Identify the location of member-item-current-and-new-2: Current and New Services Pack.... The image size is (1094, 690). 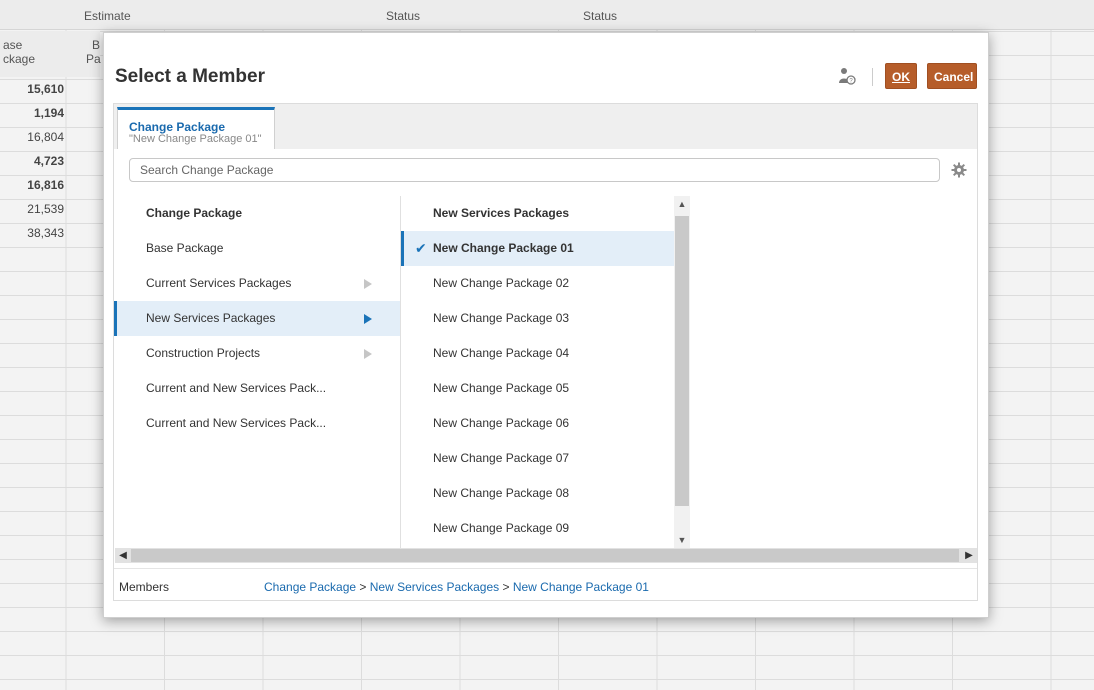
(257, 423).